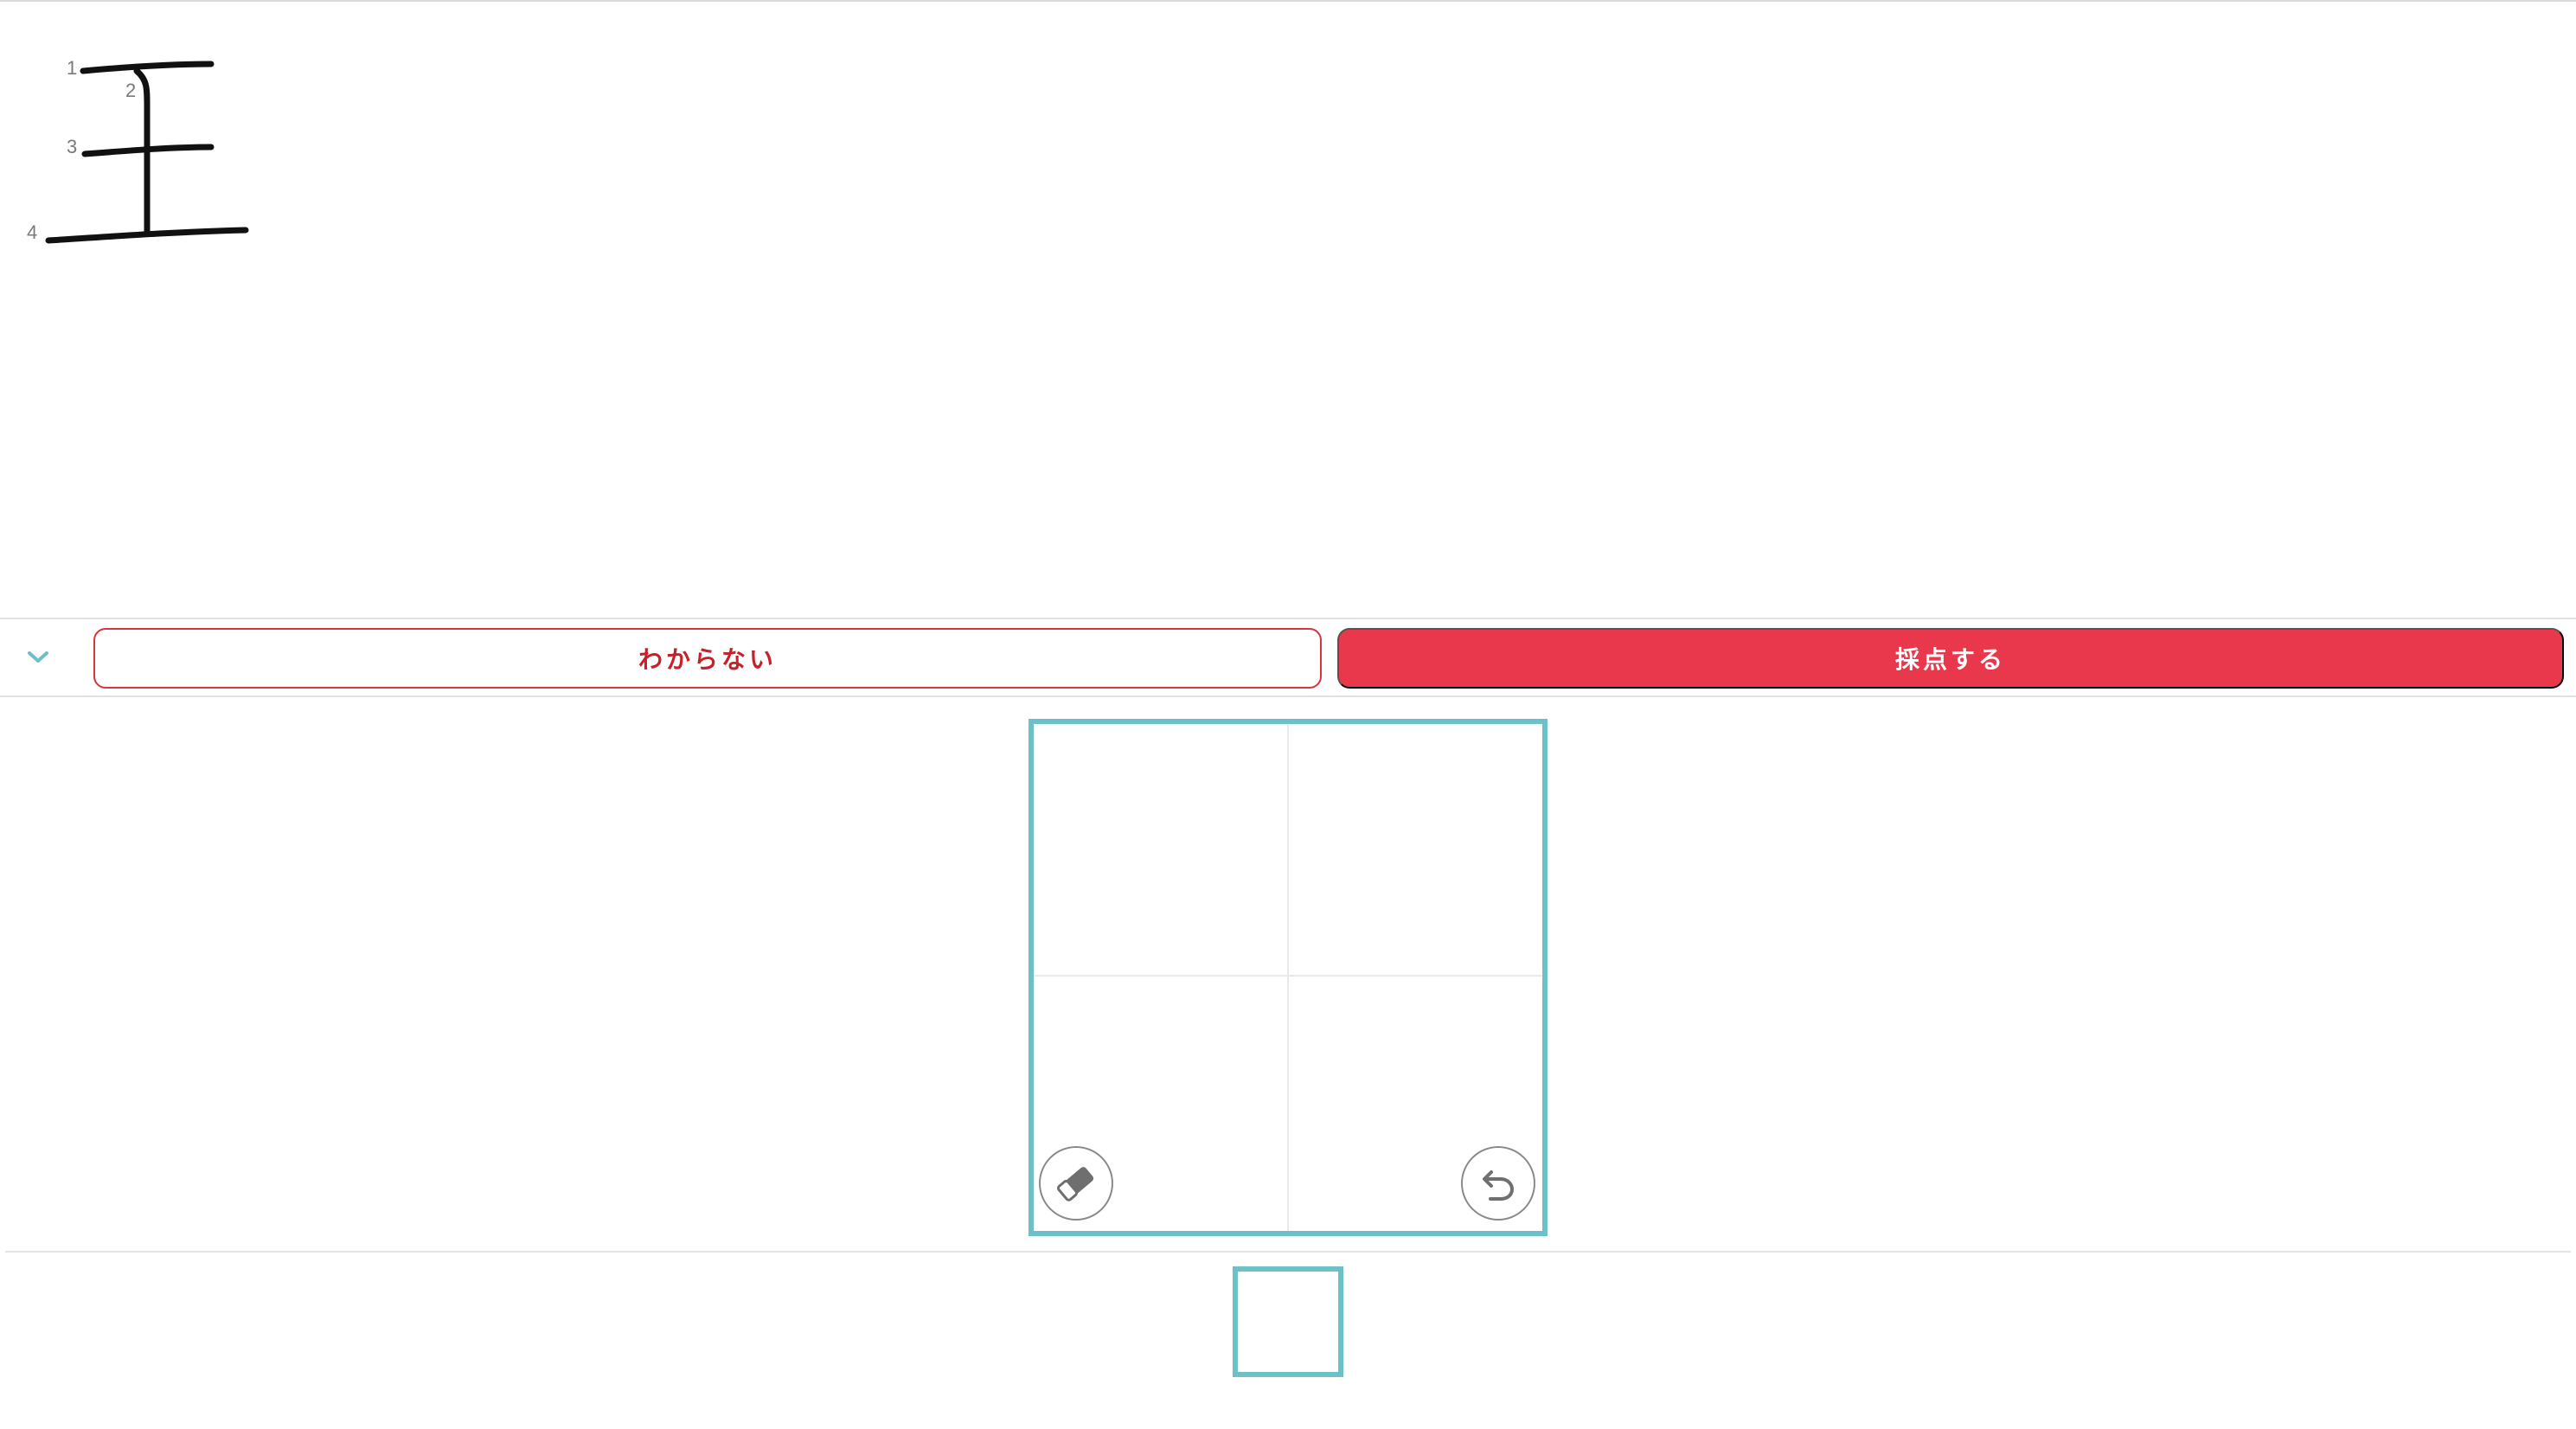  I want to click on stroke-order-diagram, so click(147, 152).